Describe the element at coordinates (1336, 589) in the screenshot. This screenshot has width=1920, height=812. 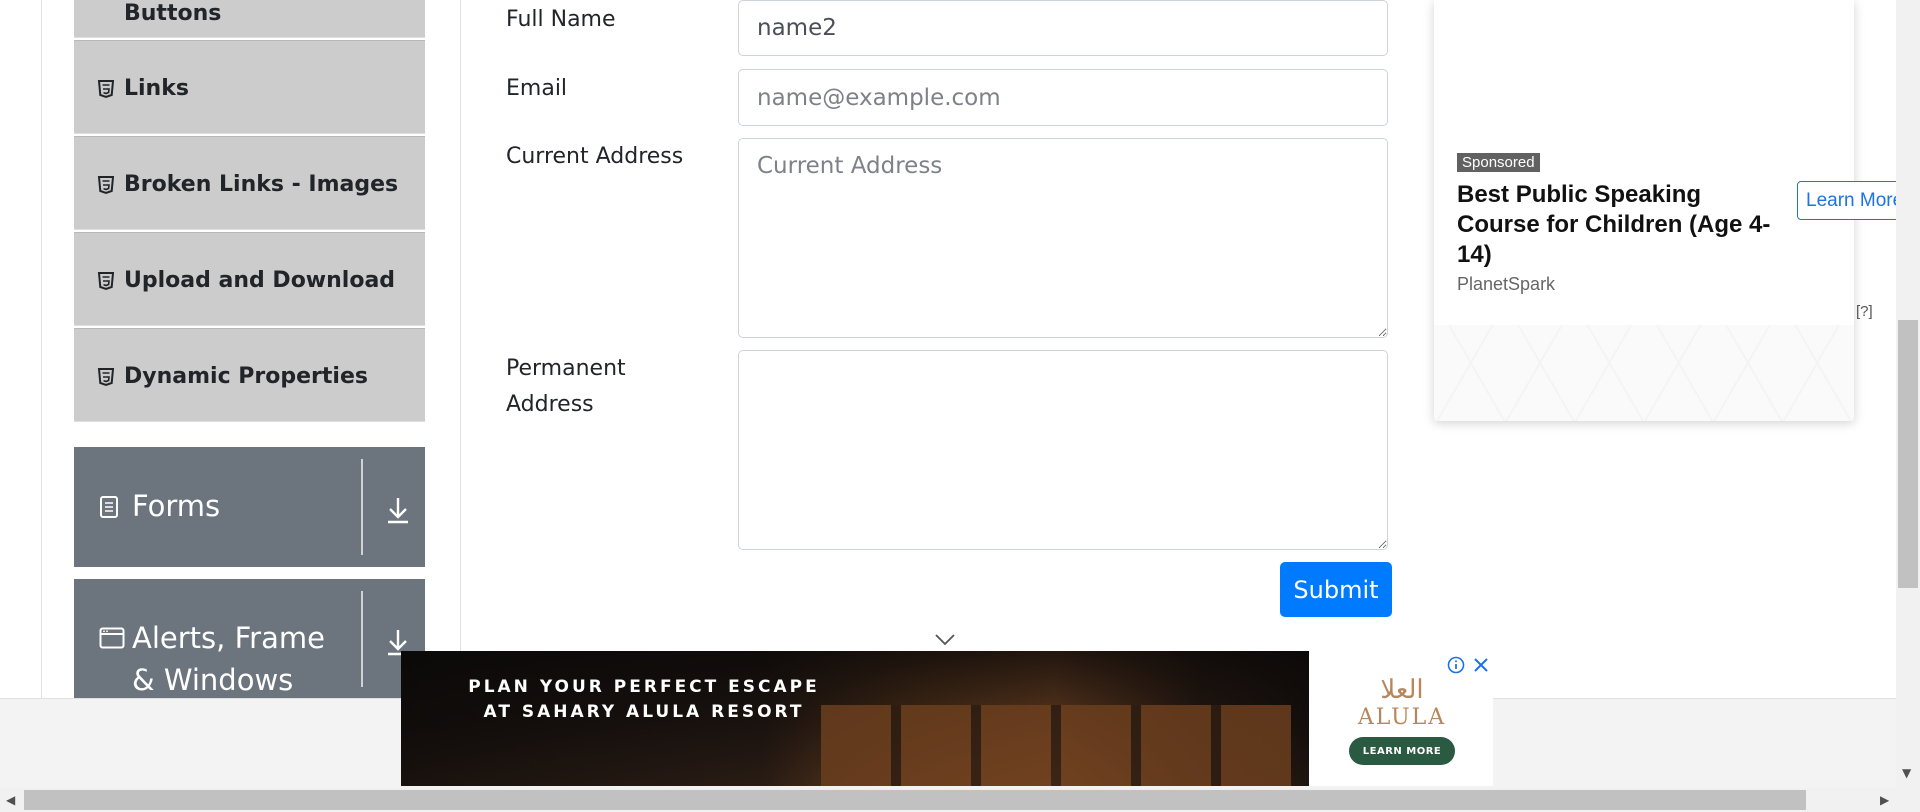
I see `submit-button: Submit` at that location.